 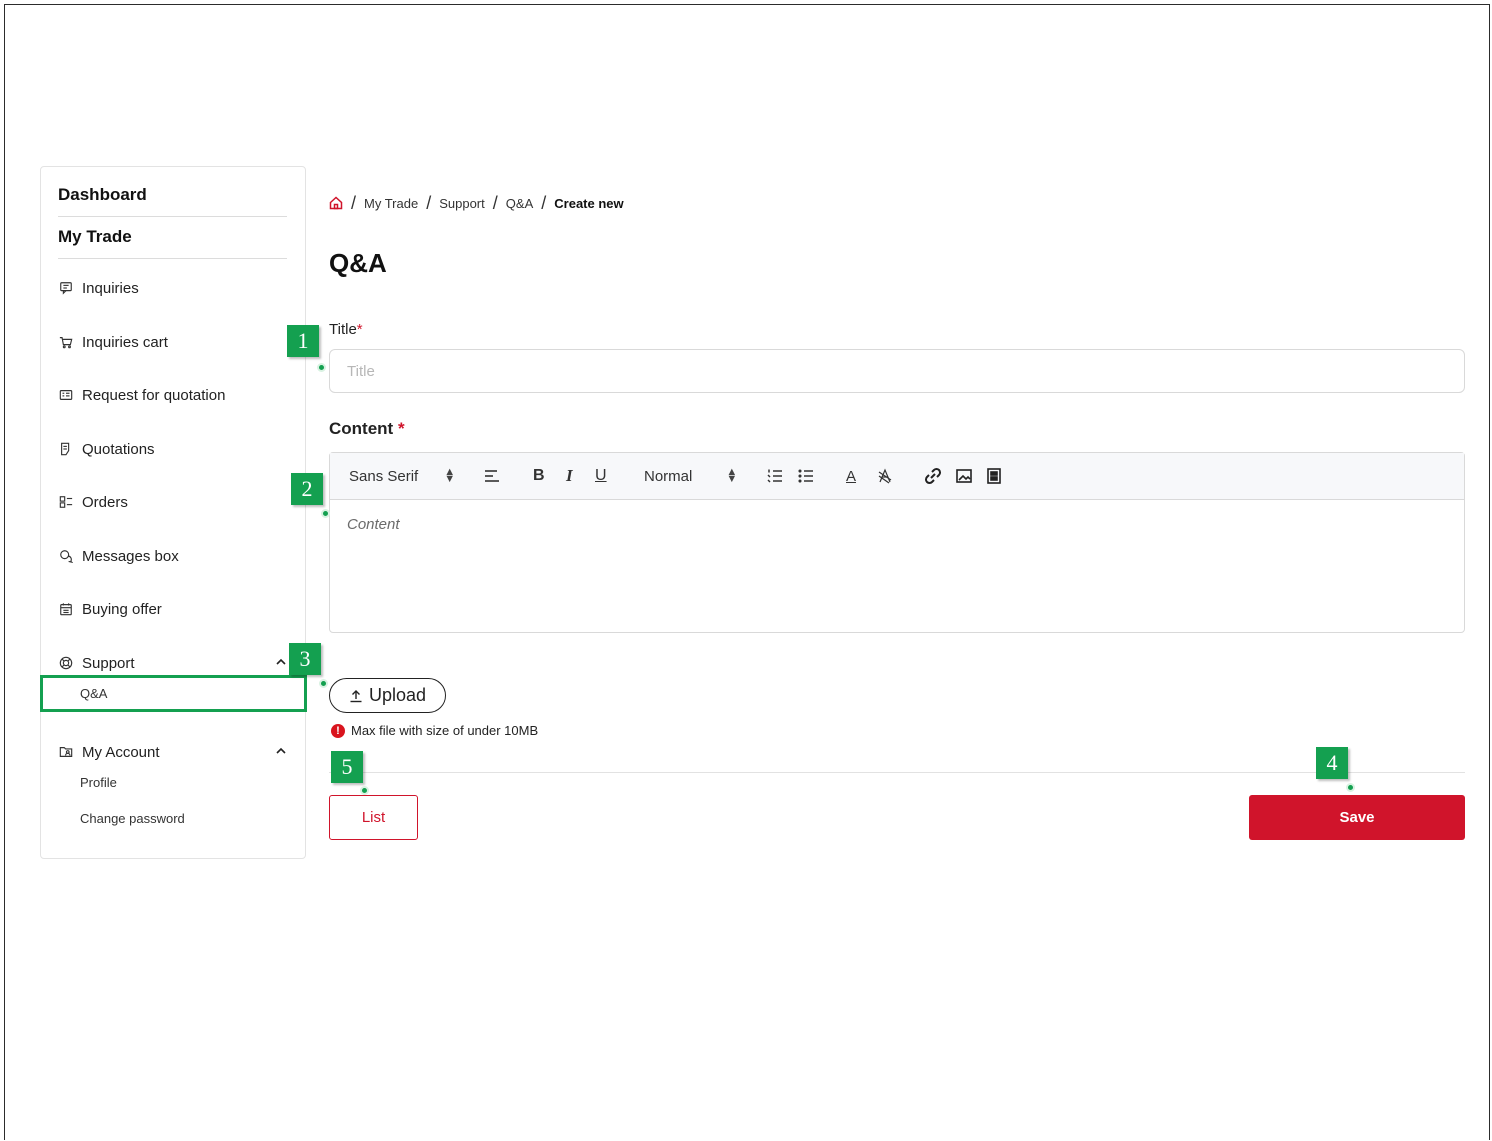 I want to click on home-icon, so click(x=336, y=203).